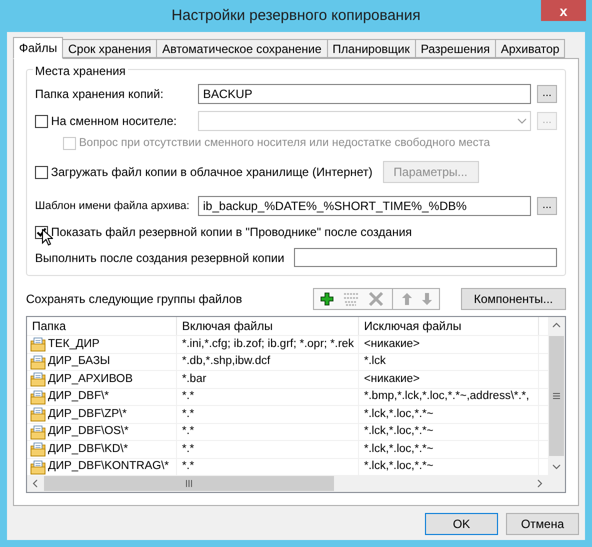  Describe the element at coordinates (38, 48) in the screenshot. I see `tab: Файлы` at that location.